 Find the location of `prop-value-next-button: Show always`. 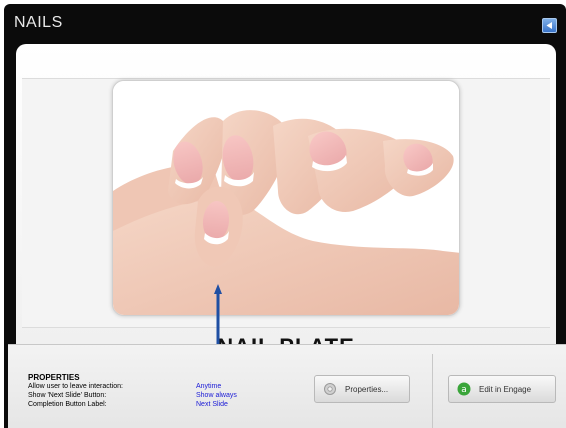

prop-value-next-button: Show always is located at coordinates (216, 395).